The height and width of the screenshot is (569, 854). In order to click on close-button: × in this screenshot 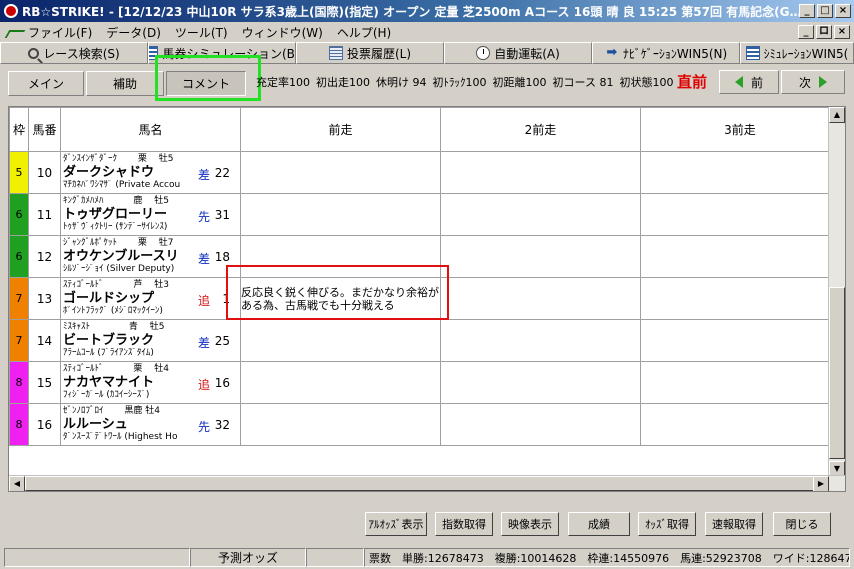, I will do `click(843, 11)`.